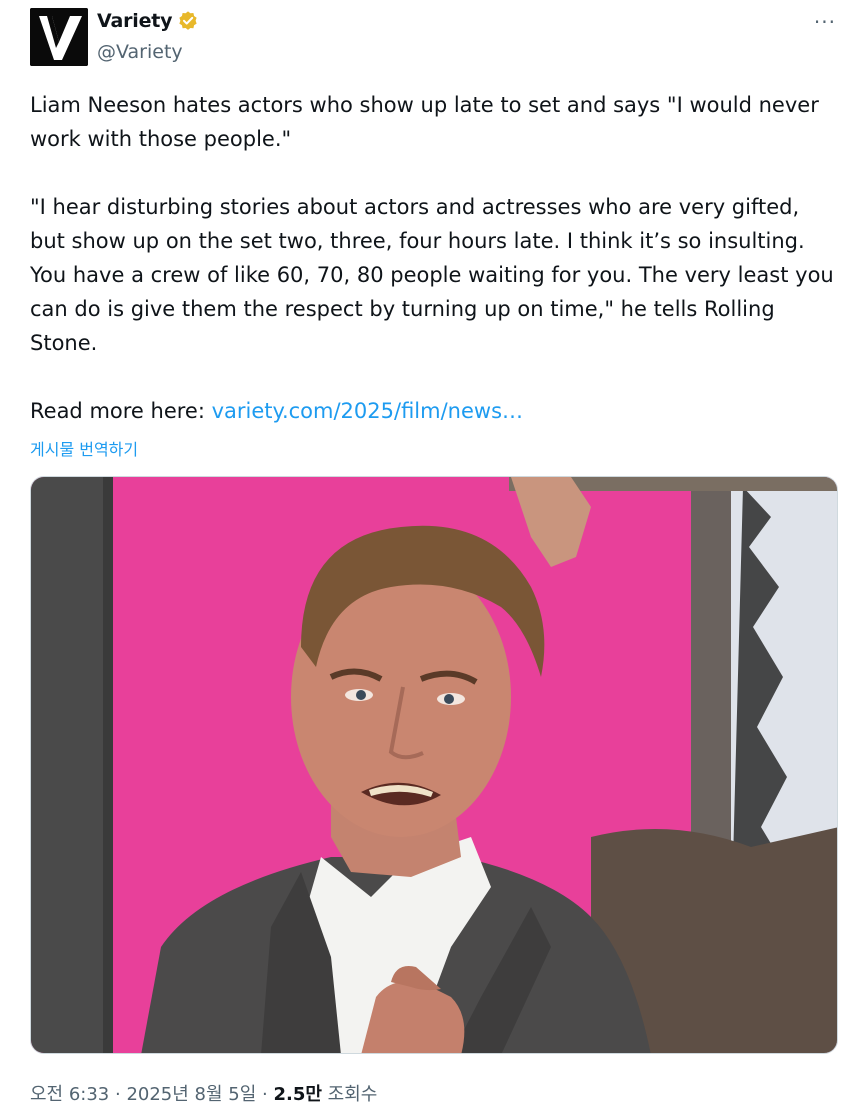  What do you see at coordinates (825, 22) in the screenshot?
I see `more-options-icon: ···` at bounding box center [825, 22].